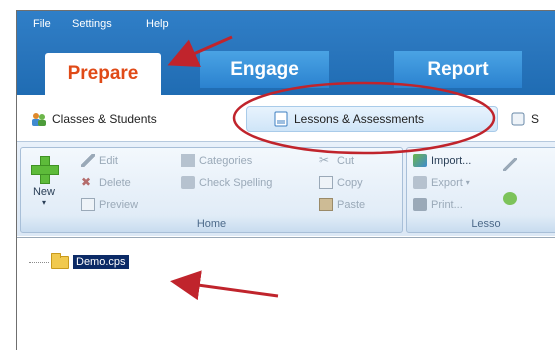 This screenshot has height=350, width=555. What do you see at coordinates (86, 182) in the screenshot?
I see `delete-x-icon: ✖` at bounding box center [86, 182].